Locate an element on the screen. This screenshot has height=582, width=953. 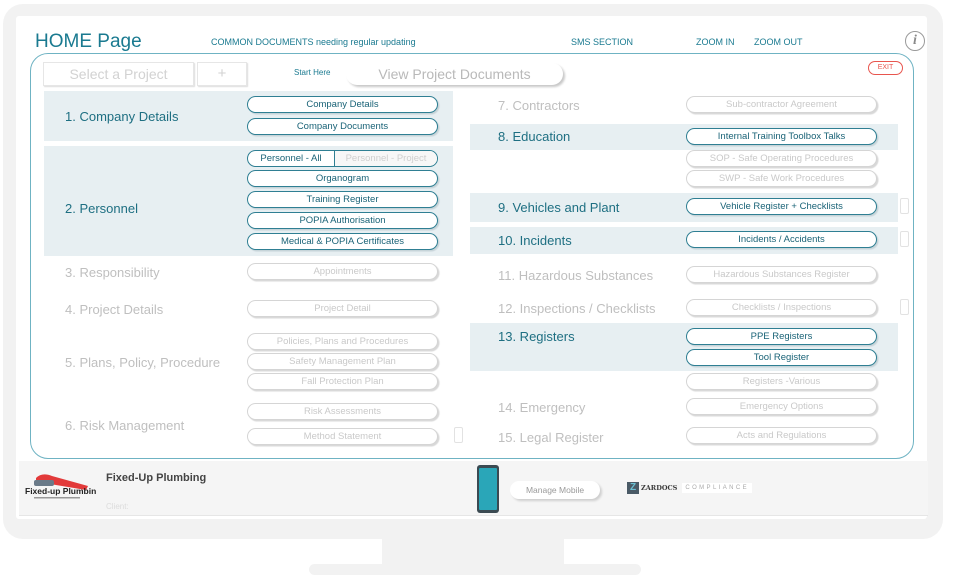
monitor-stand-base is located at coordinates (475, 569).